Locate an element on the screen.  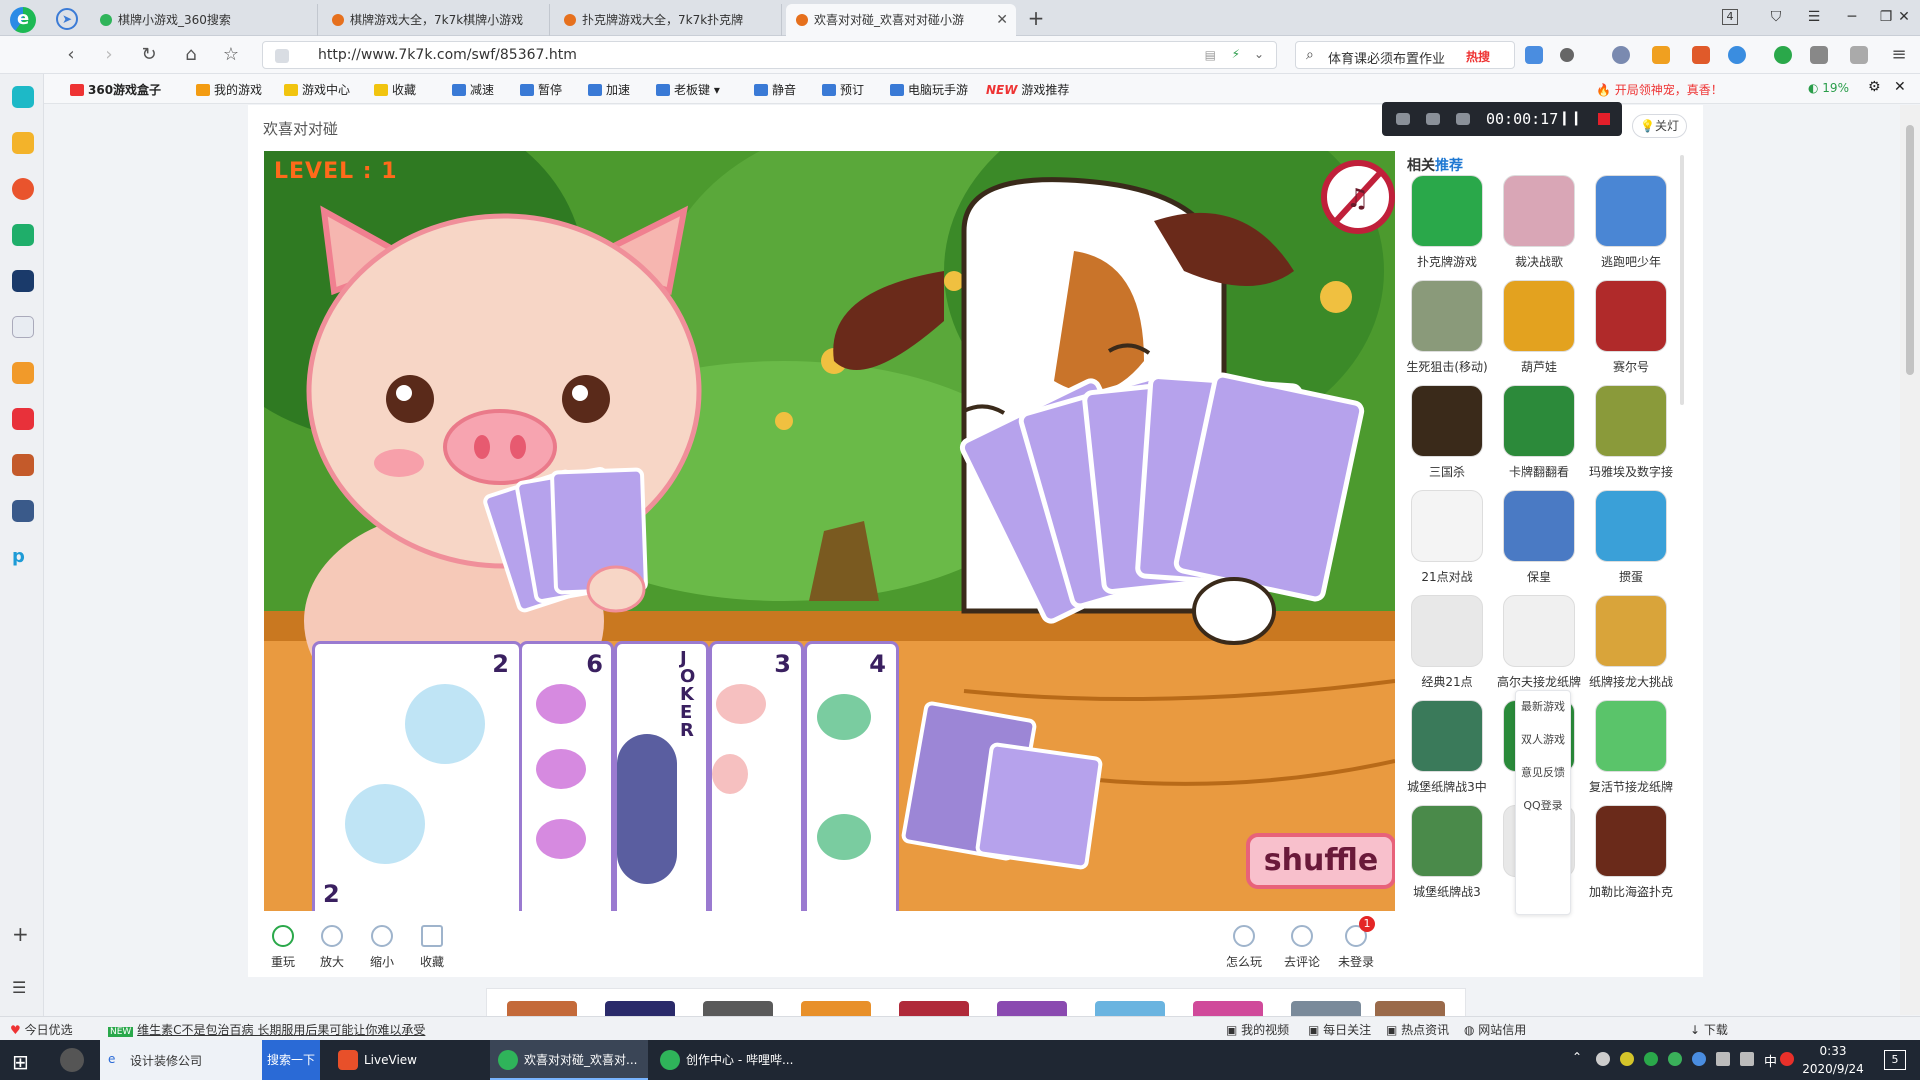
game-name: 城堡纸牌战3中 is located at coordinates (1447, 786).